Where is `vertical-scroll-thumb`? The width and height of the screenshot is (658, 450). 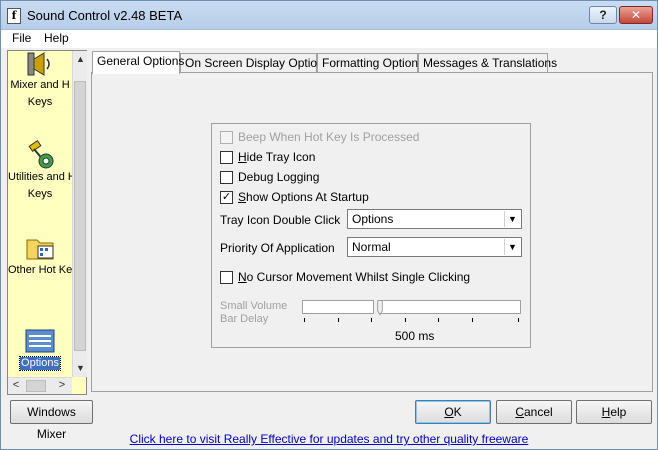 vertical-scroll-thumb is located at coordinates (80, 216).